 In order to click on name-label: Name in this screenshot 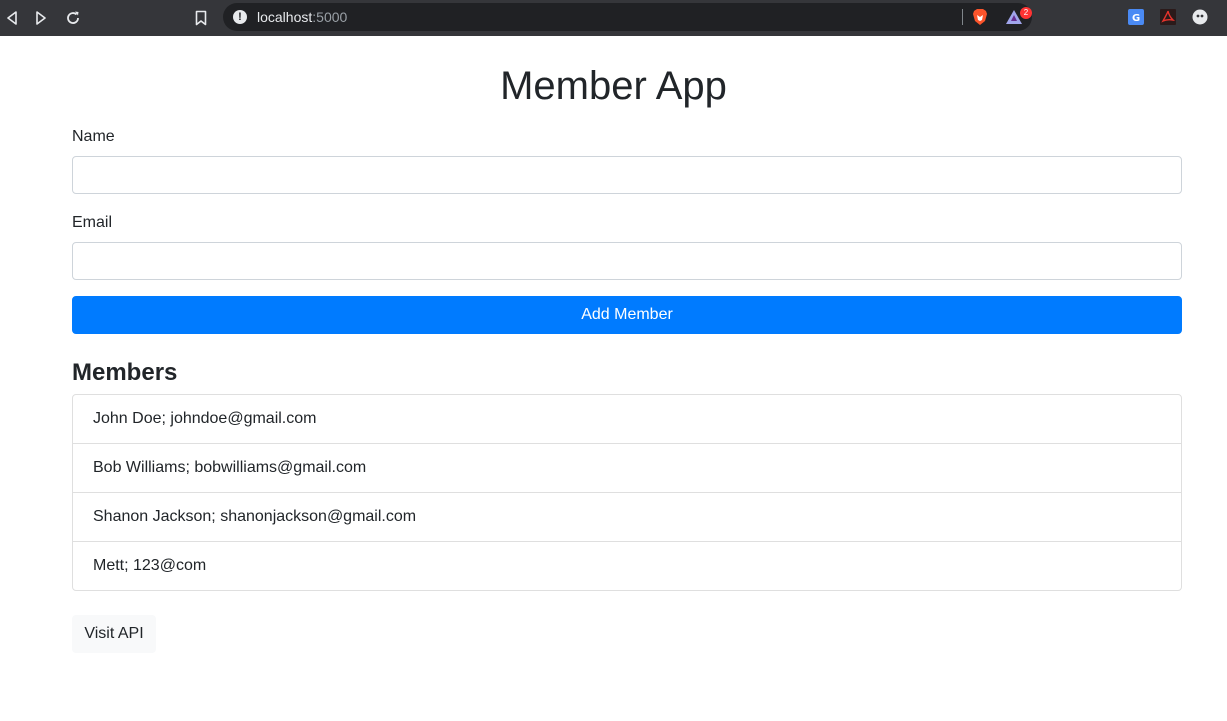, I will do `click(93, 136)`.